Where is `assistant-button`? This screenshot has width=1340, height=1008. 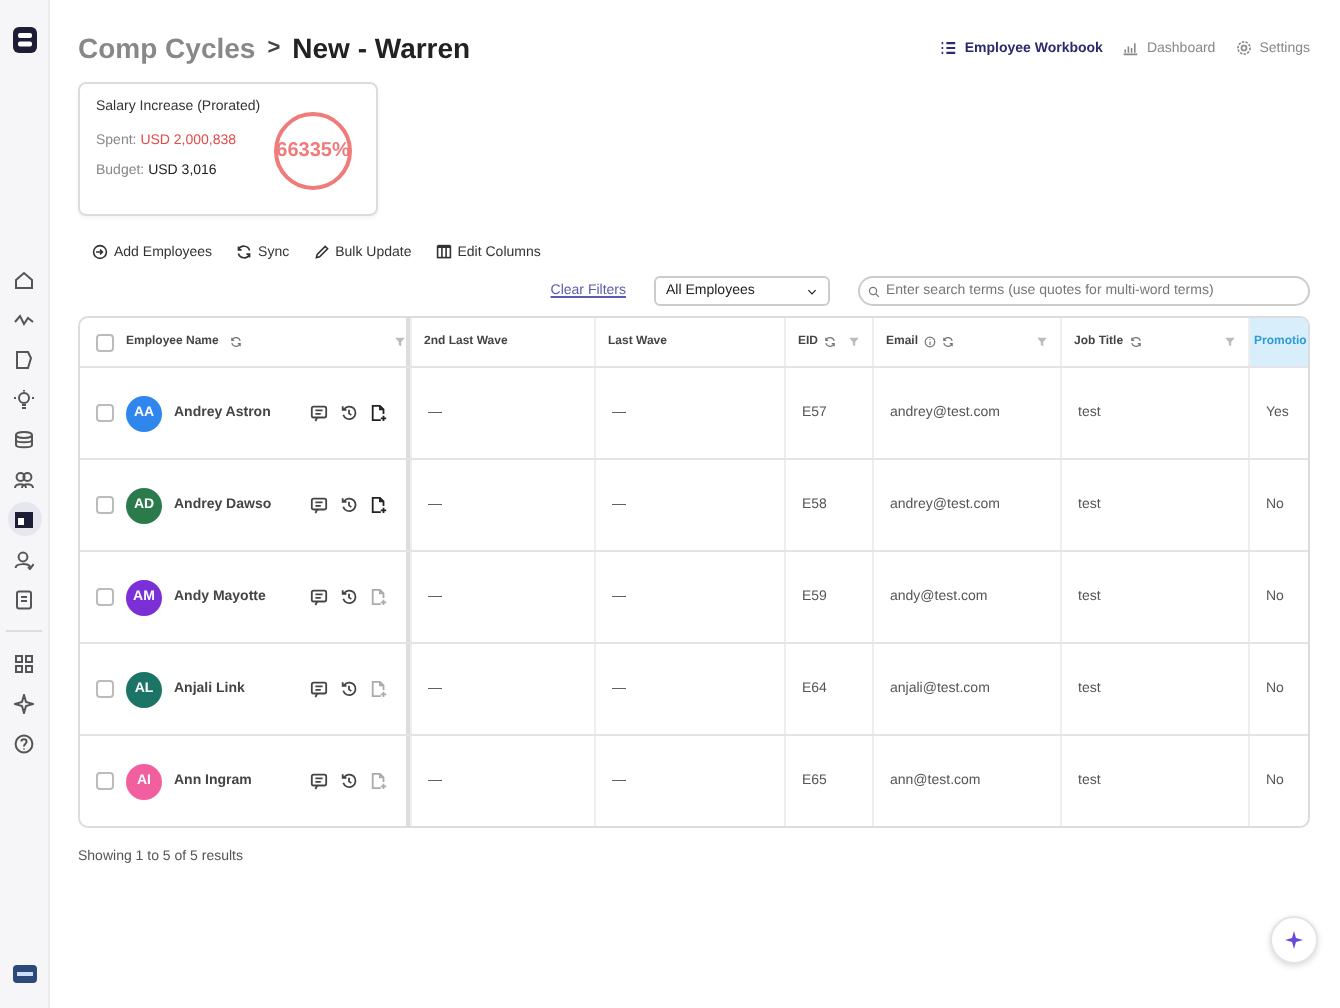
assistant-button is located at coordinates (1294, 940).